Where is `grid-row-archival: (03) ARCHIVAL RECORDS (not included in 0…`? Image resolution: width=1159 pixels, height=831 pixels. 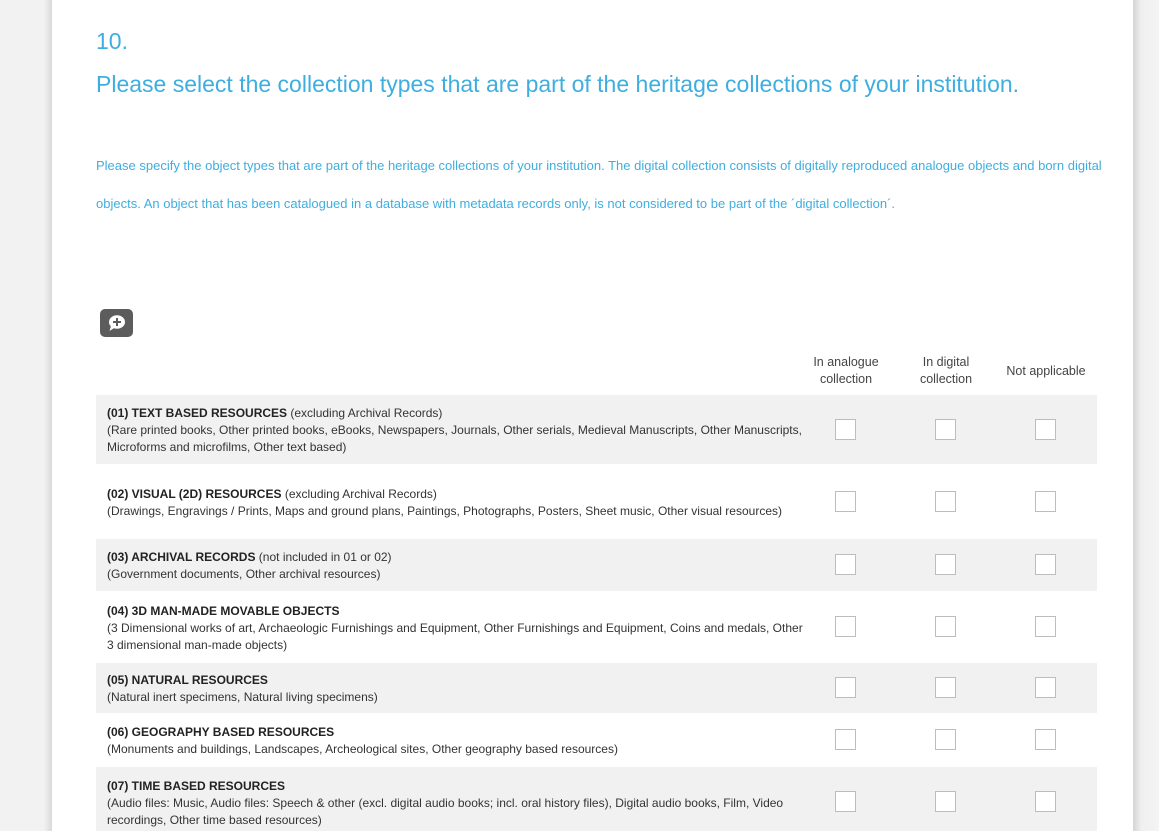 grid-row-archival: (03) ARCHIVAL RECORDS (not included in 0… is located at coordinates (596, 566).